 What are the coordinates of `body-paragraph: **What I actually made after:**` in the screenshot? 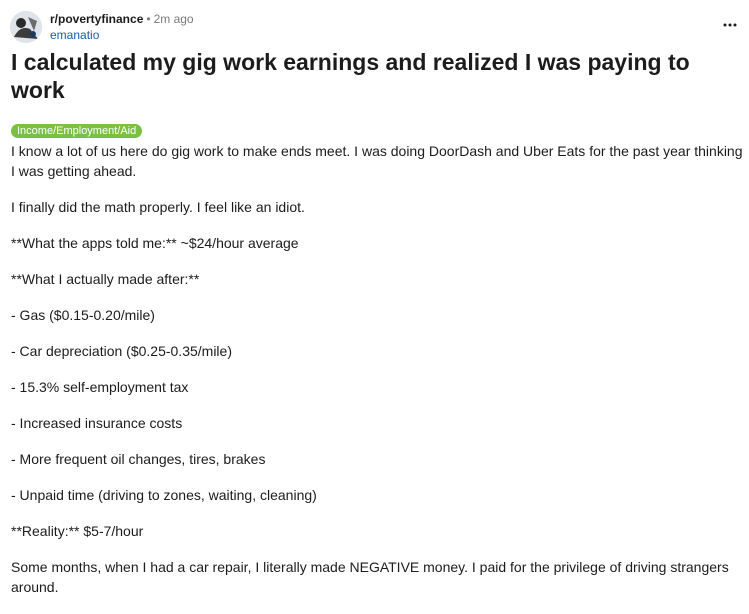 It's located at (105, 279).